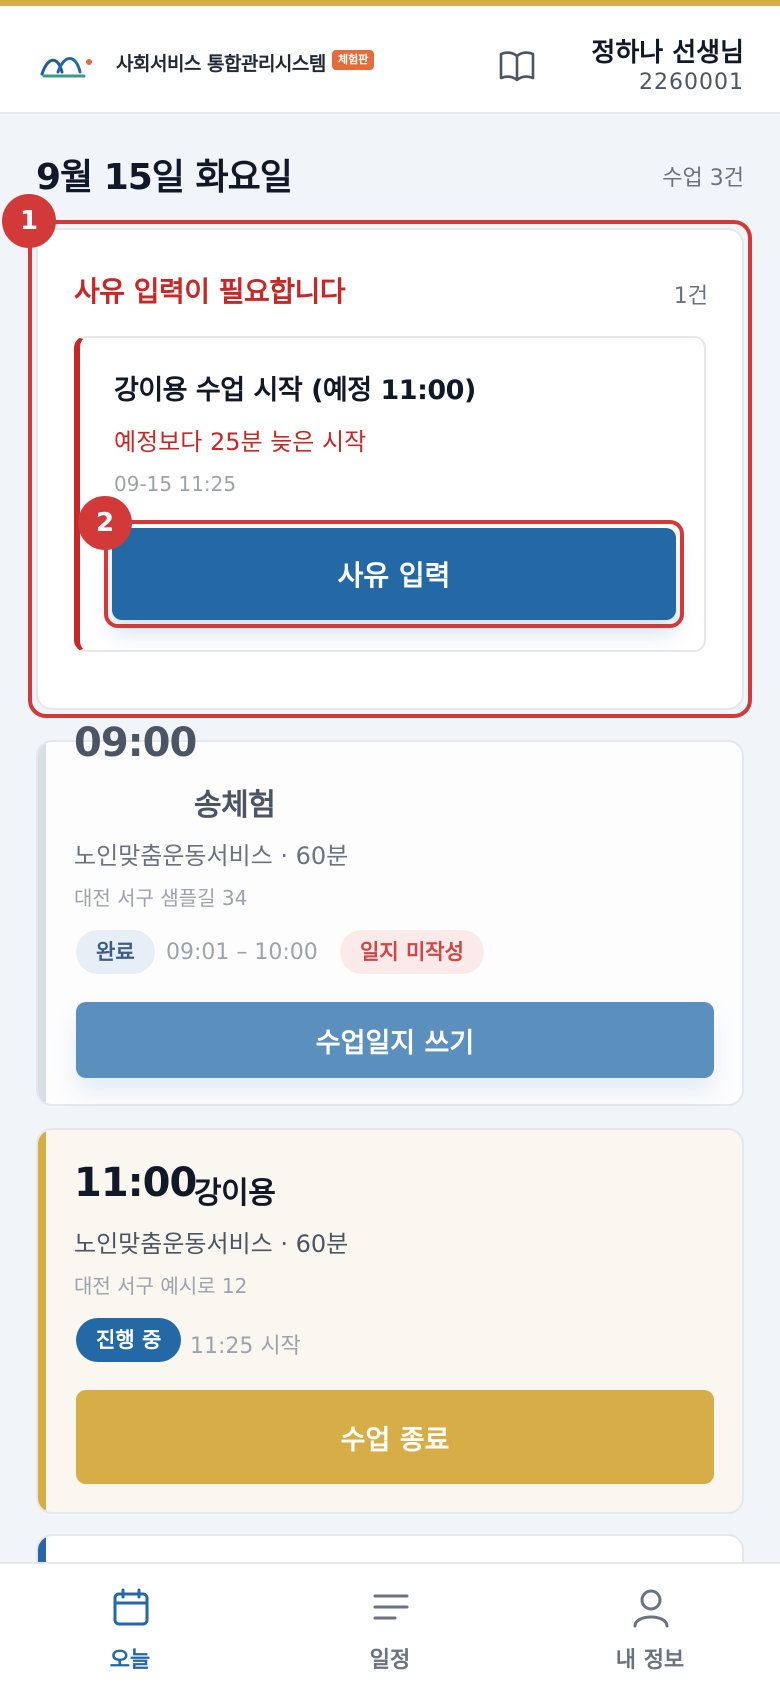  I want to click on calendar-icon, so click(131, 1607).